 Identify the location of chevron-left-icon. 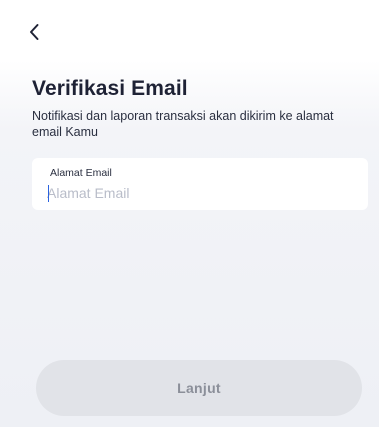
(34, 32).